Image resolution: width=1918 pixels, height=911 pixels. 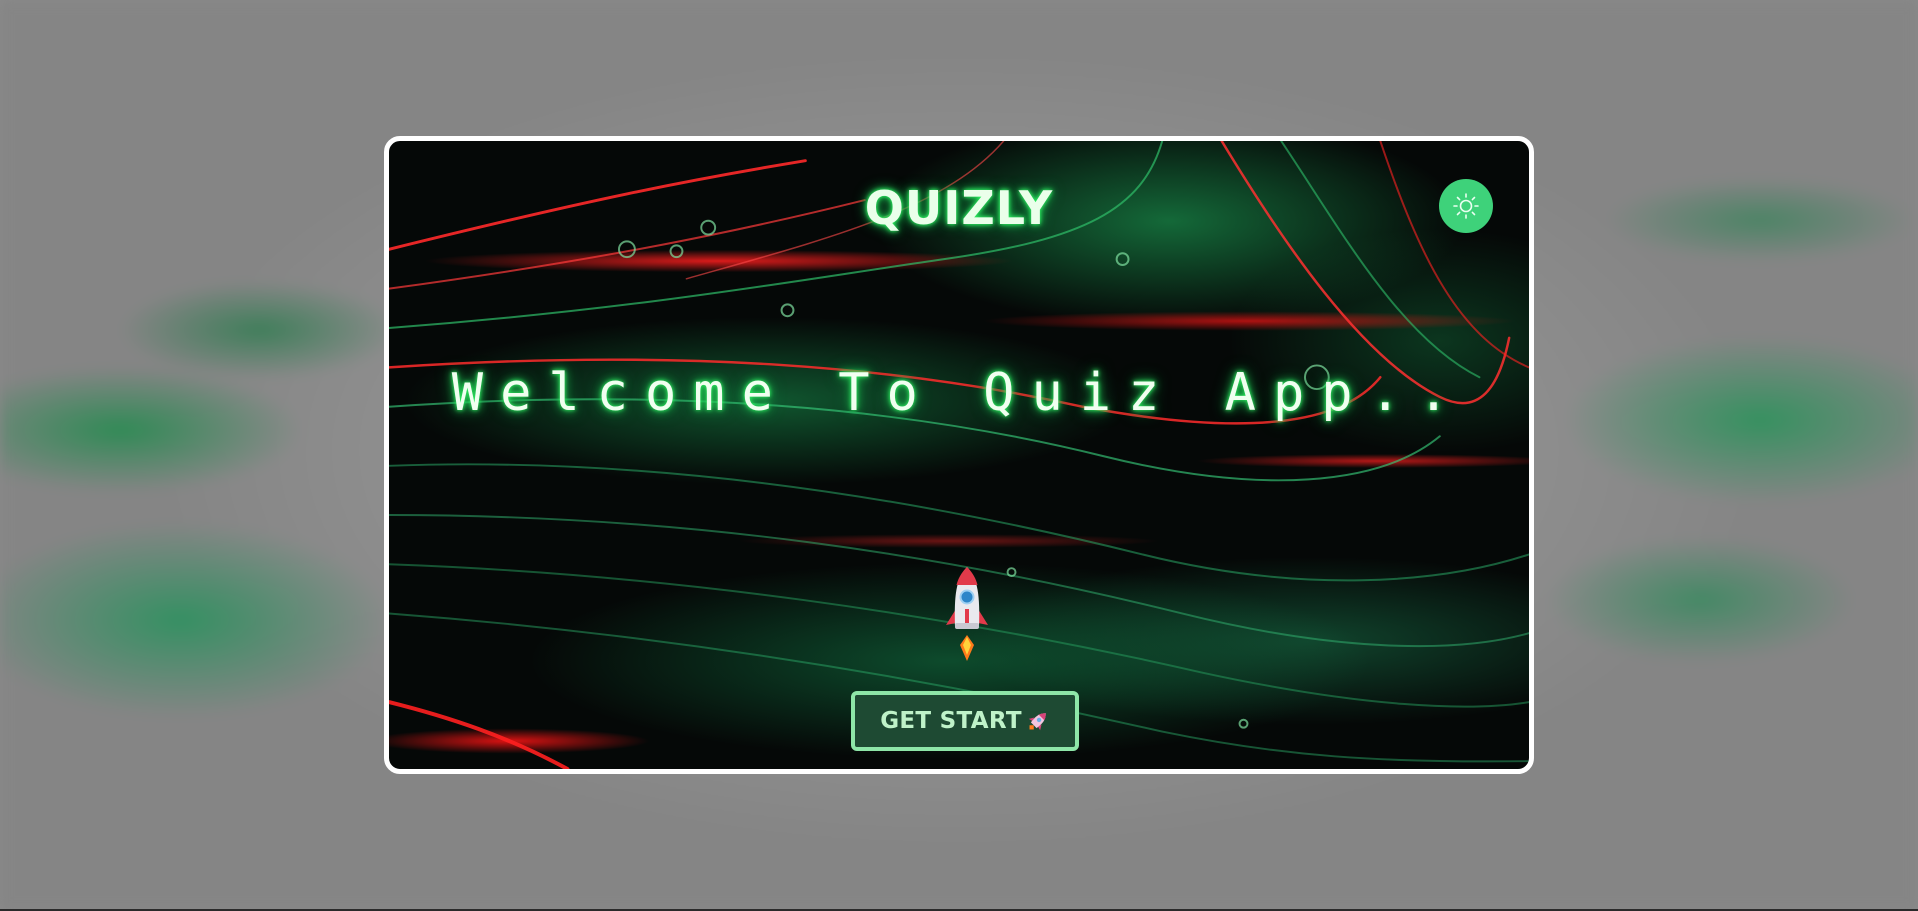 I want to click on sun-icon, so click(x=1466, y=206).